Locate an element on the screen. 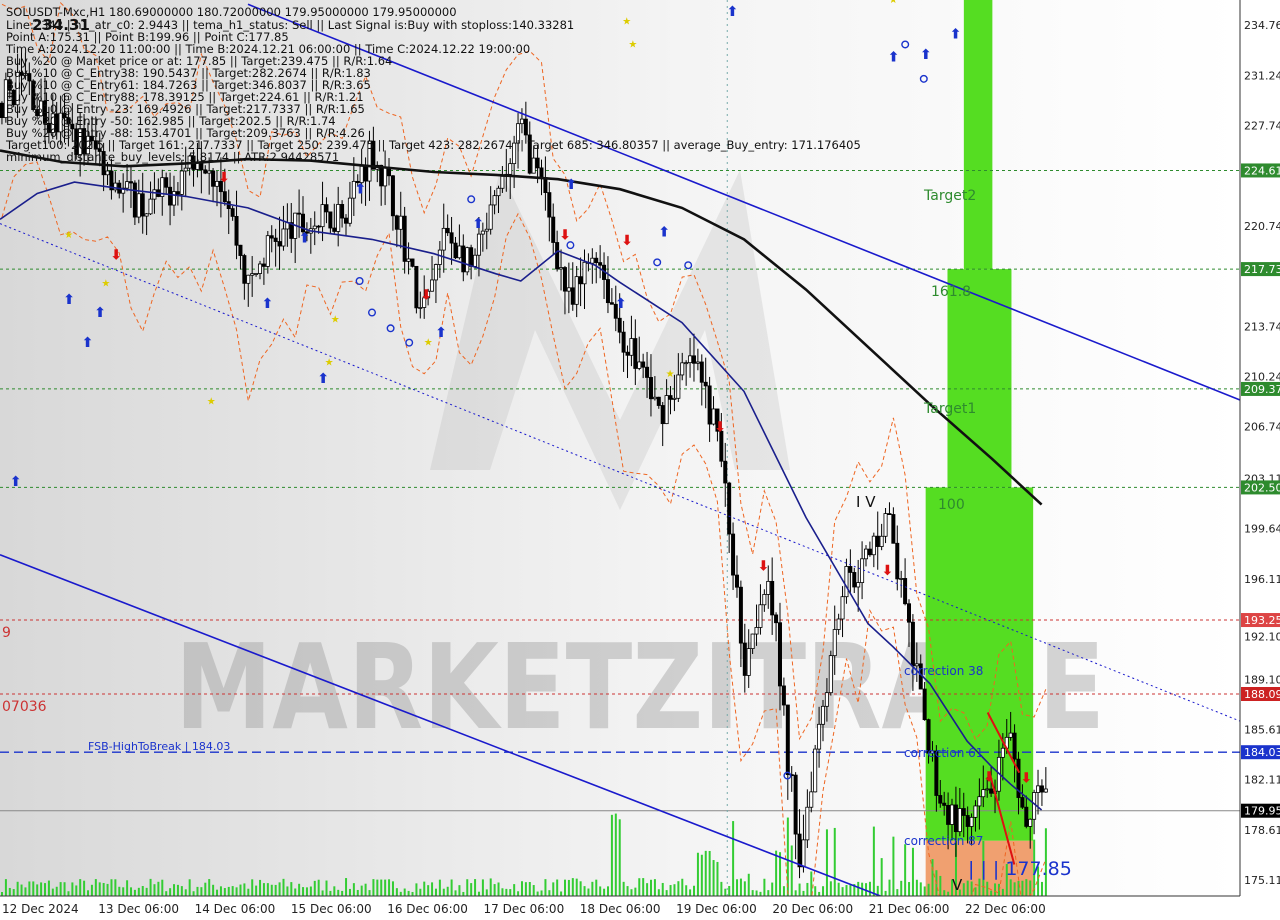 This screenshot has width=1280, height=920. y-tick-20: 182.11 is located at coordinates (1262, 780).